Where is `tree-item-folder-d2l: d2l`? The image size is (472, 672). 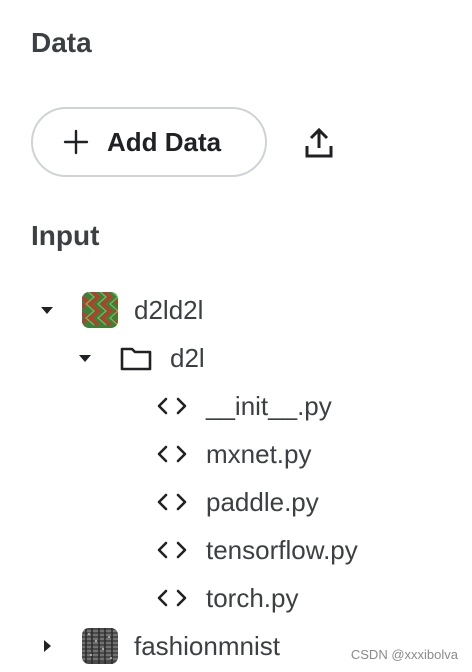
tree-item-folder-d2l: d2l is located at coordinates (150, 358).